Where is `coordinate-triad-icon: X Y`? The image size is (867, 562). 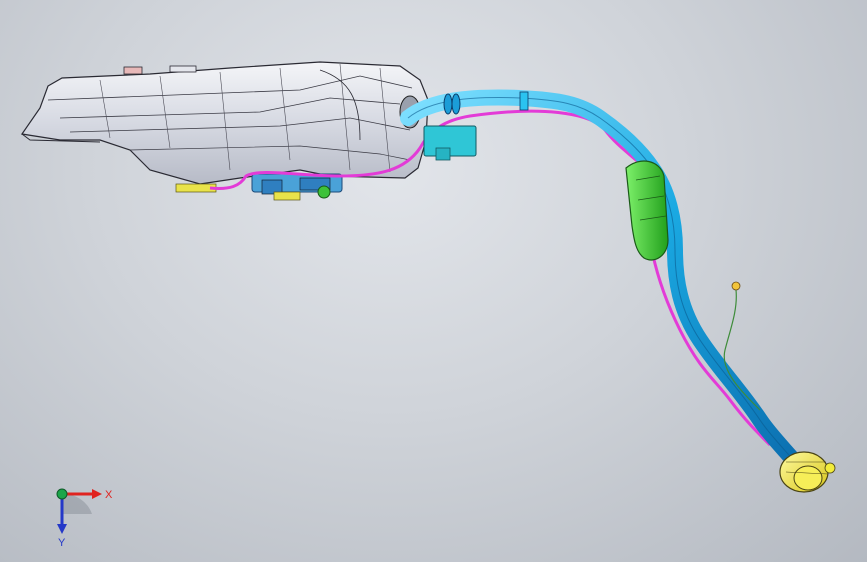
coordinate-triad-icon: X Y is located at coordinates (84, 518).